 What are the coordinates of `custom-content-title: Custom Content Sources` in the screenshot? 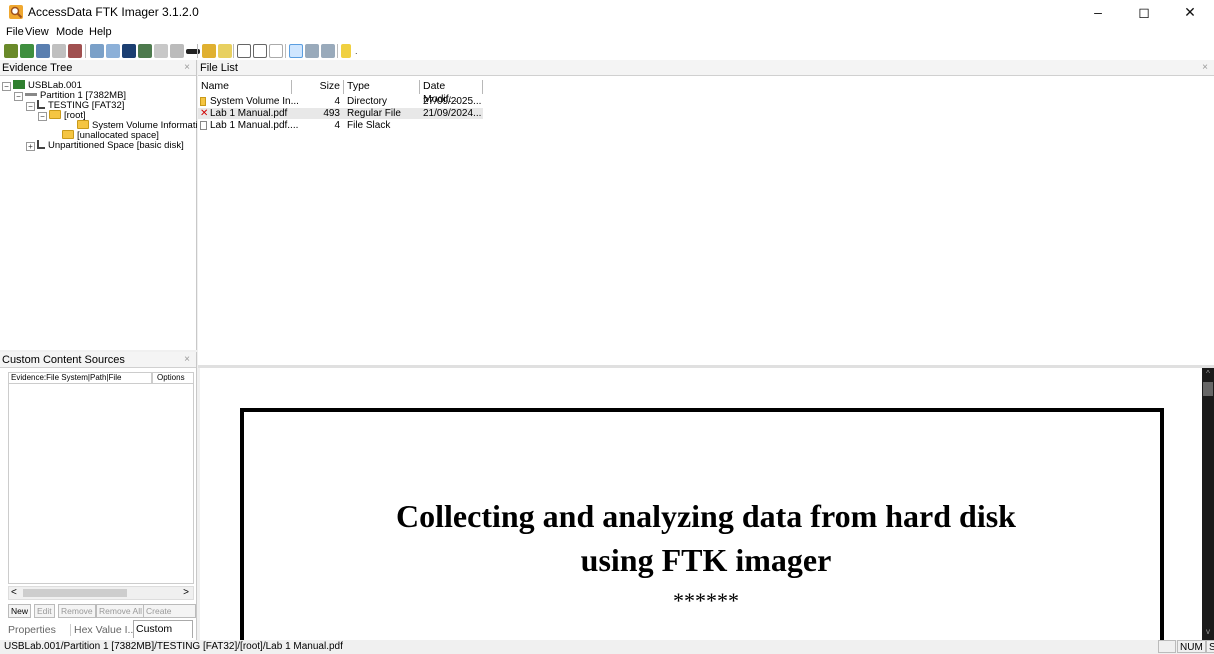 It's located at (63, 360).